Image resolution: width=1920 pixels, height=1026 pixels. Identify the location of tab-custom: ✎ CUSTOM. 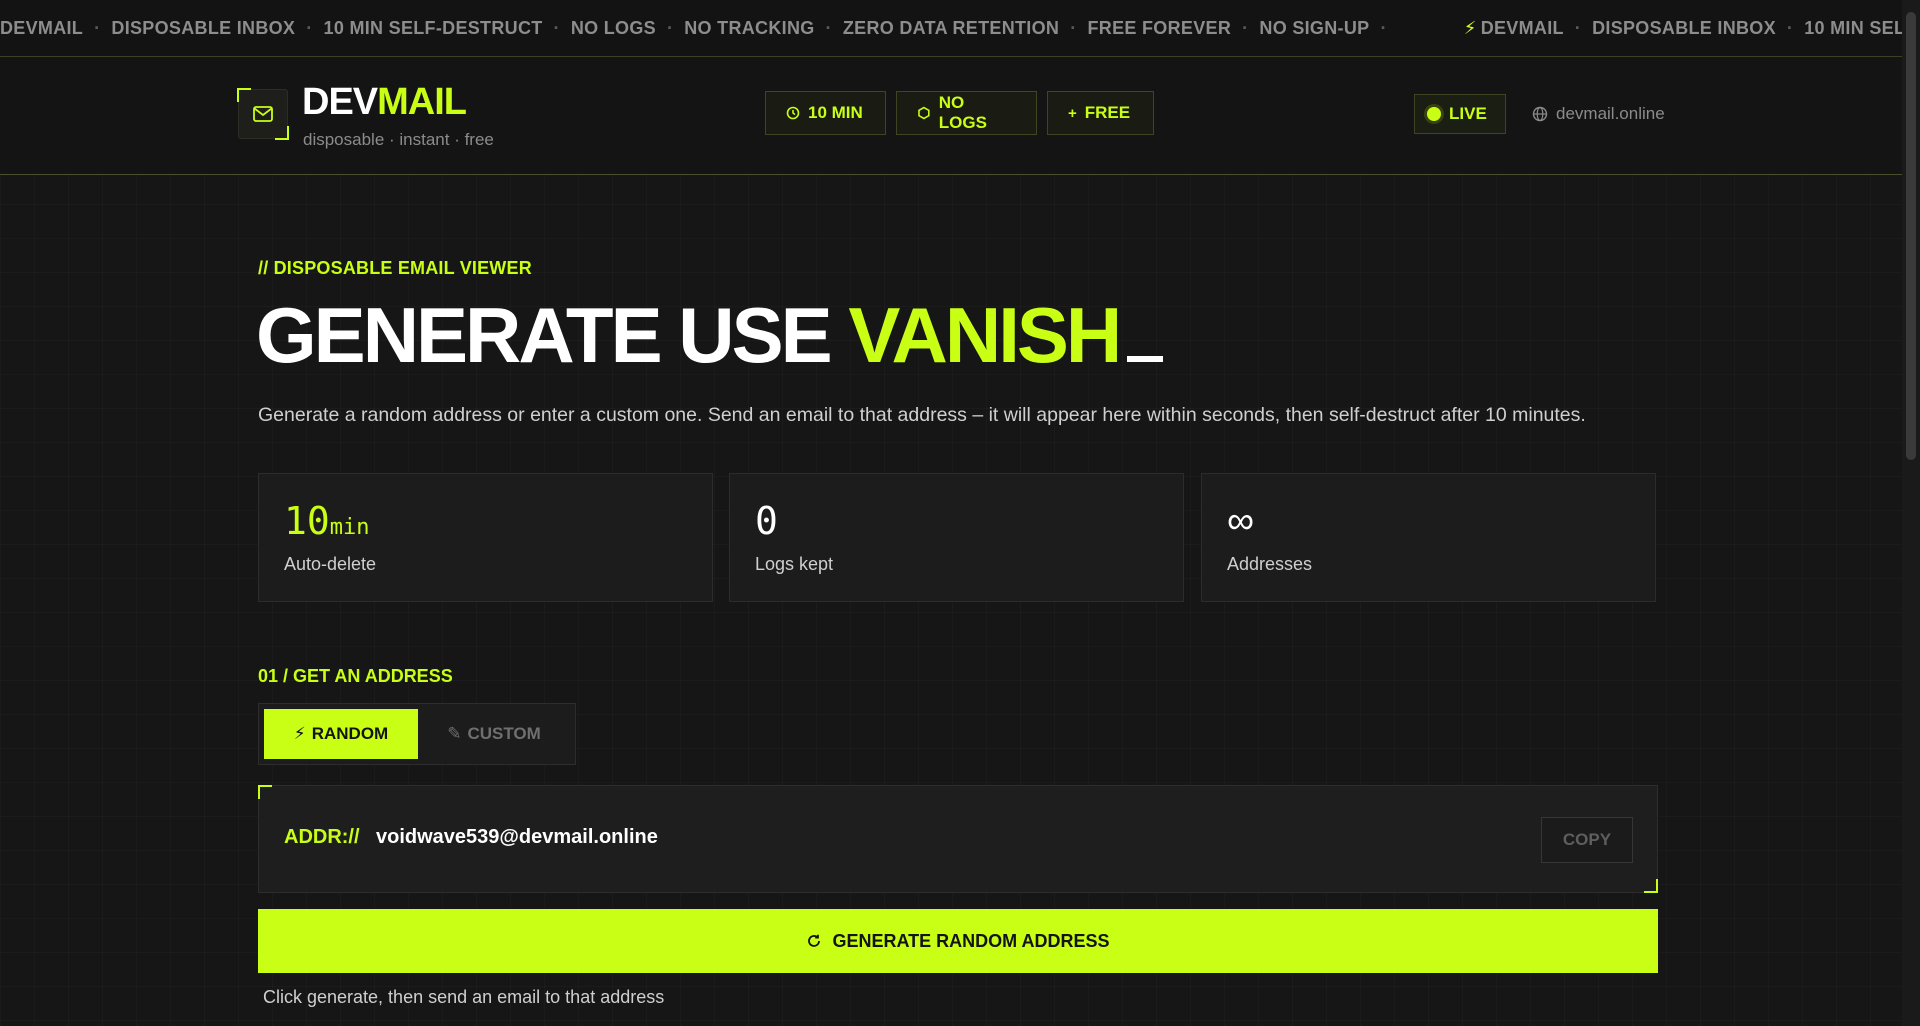
(494, 734).